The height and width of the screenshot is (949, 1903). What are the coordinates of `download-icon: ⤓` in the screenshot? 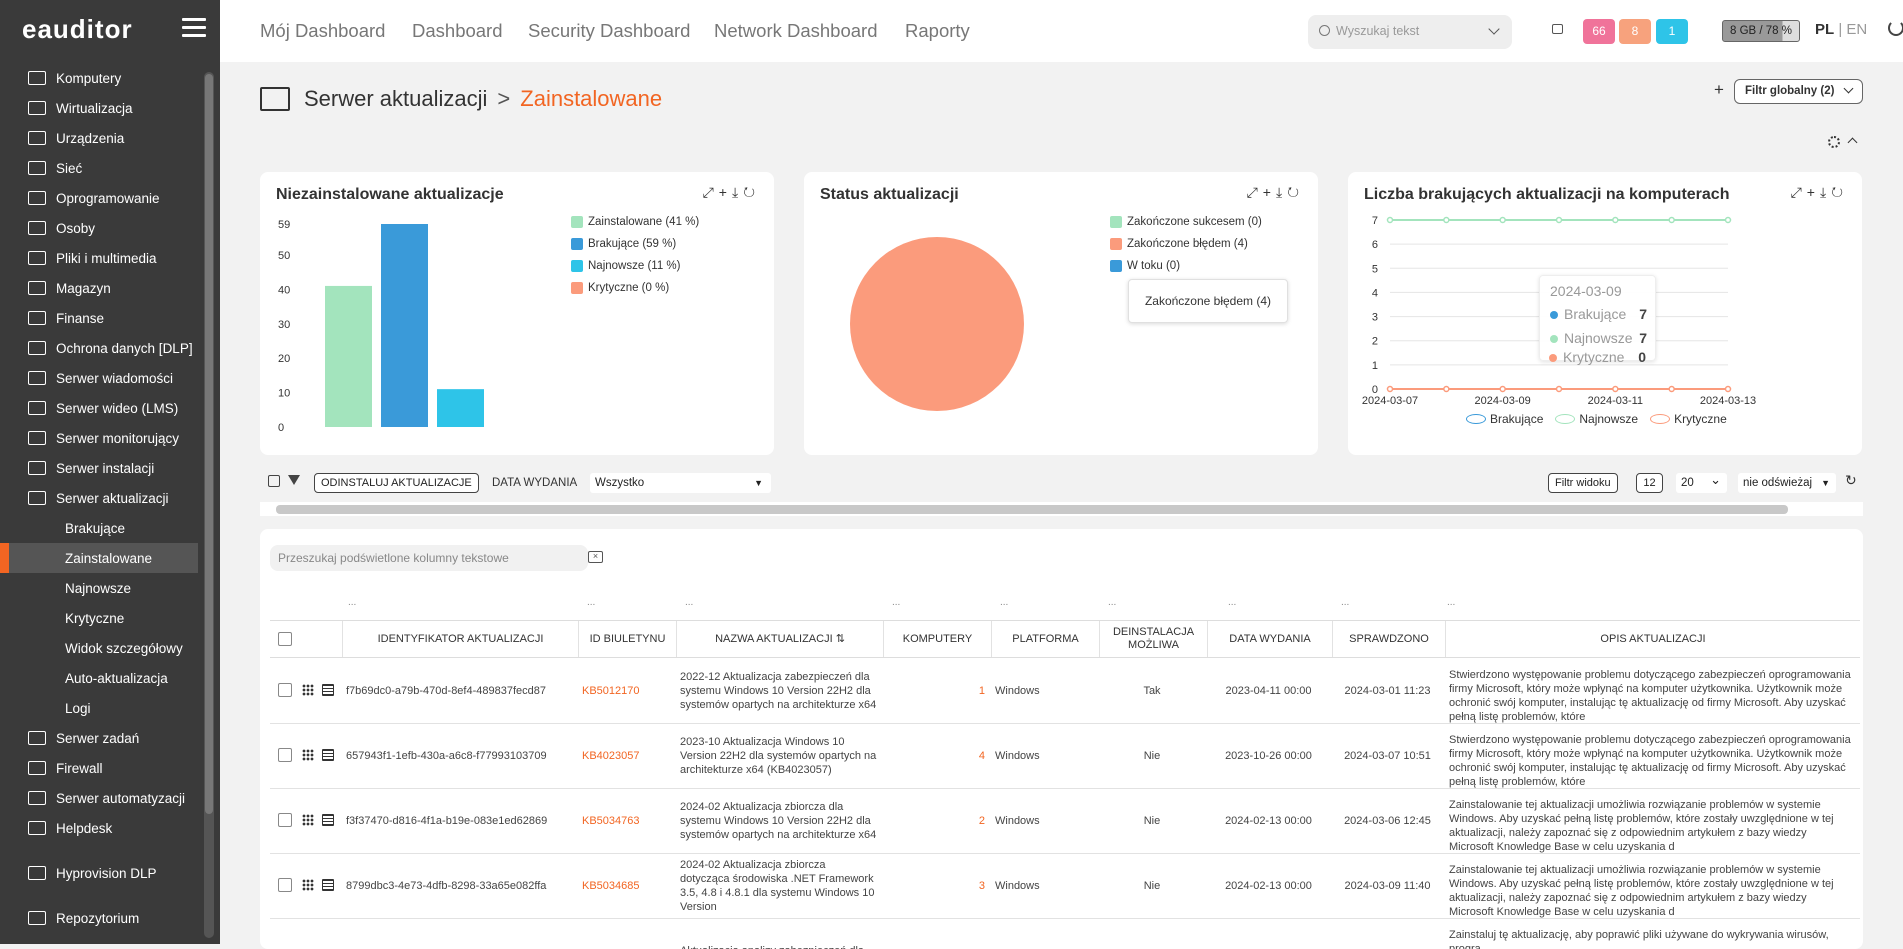 It's located at (1281, 192).